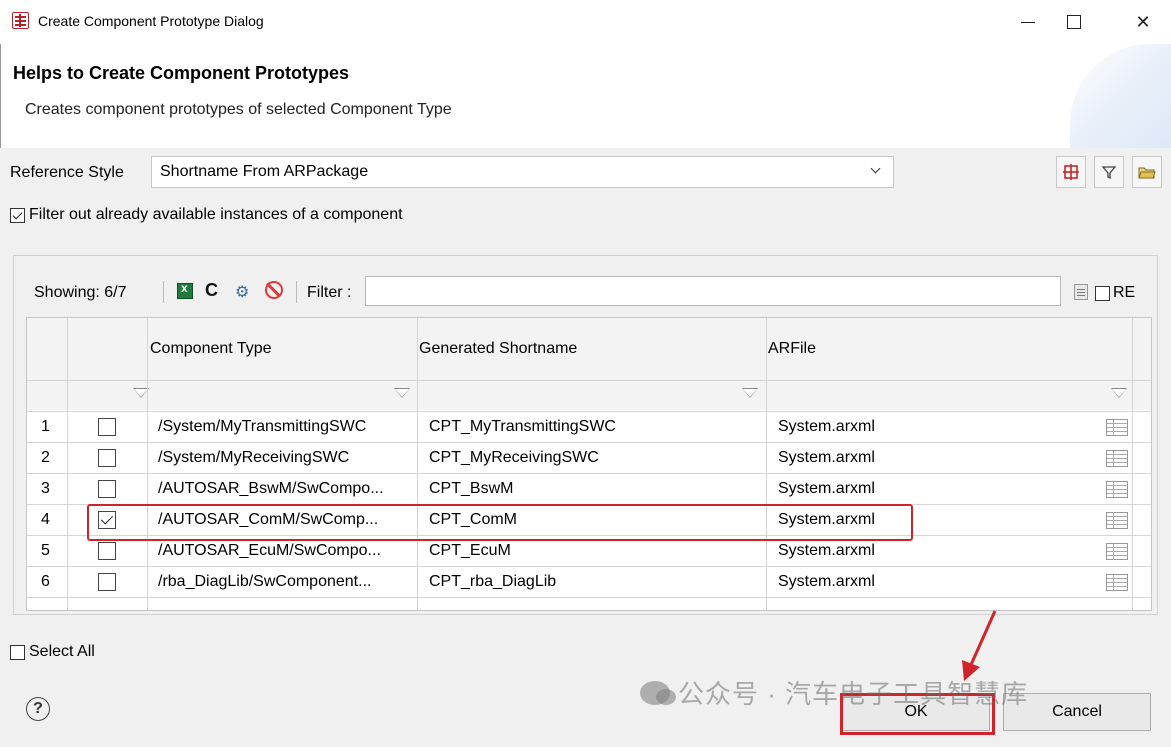 This screenshot has height=747, width=1171. What do you see at coordinates (45, 581) in the screenshot?
I see `row-number: 6` at bounding box center [45, 581].